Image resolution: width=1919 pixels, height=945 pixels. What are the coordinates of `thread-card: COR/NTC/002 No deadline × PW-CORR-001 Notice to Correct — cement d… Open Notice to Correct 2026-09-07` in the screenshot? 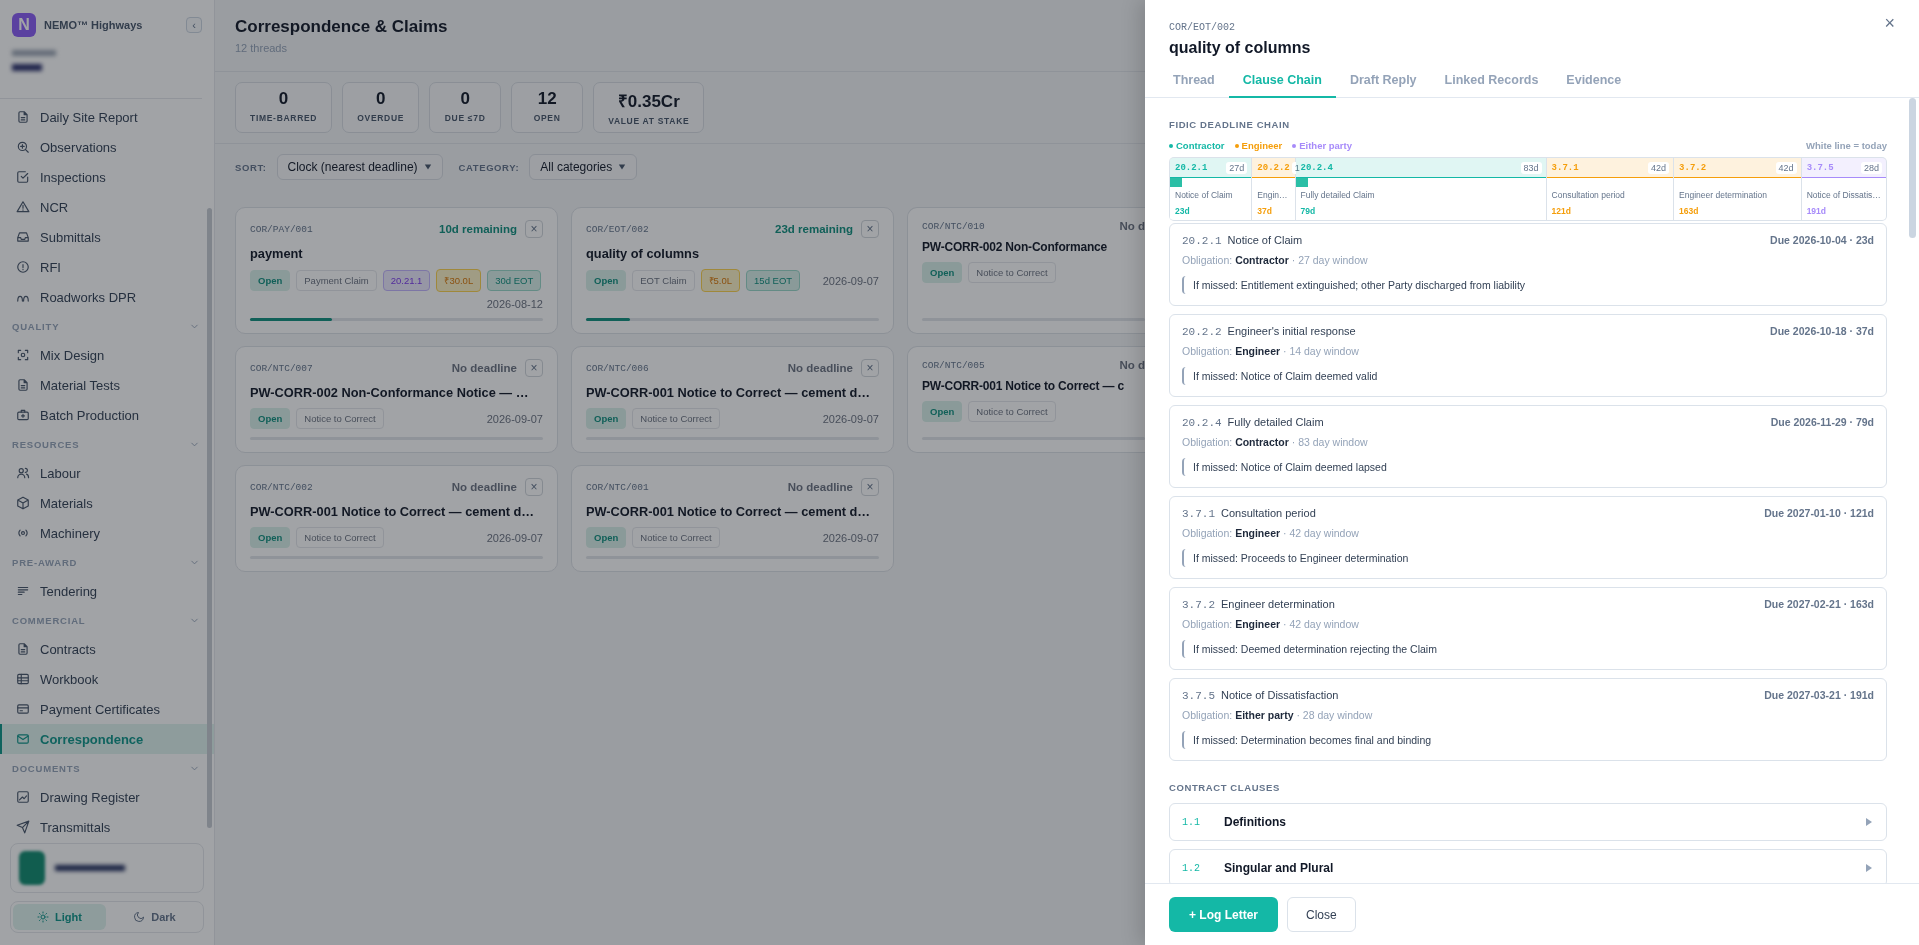 It's located at (396, 518).